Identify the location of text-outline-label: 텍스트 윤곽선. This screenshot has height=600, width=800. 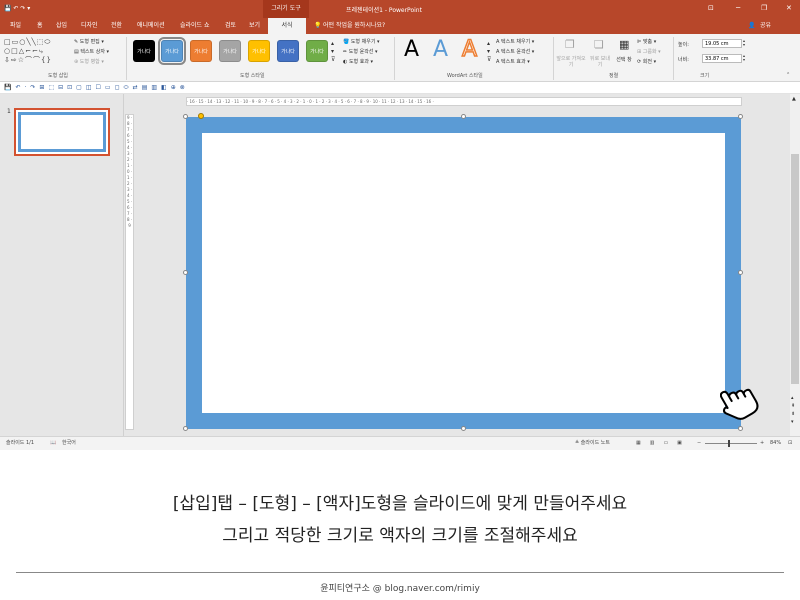
(516, 52).